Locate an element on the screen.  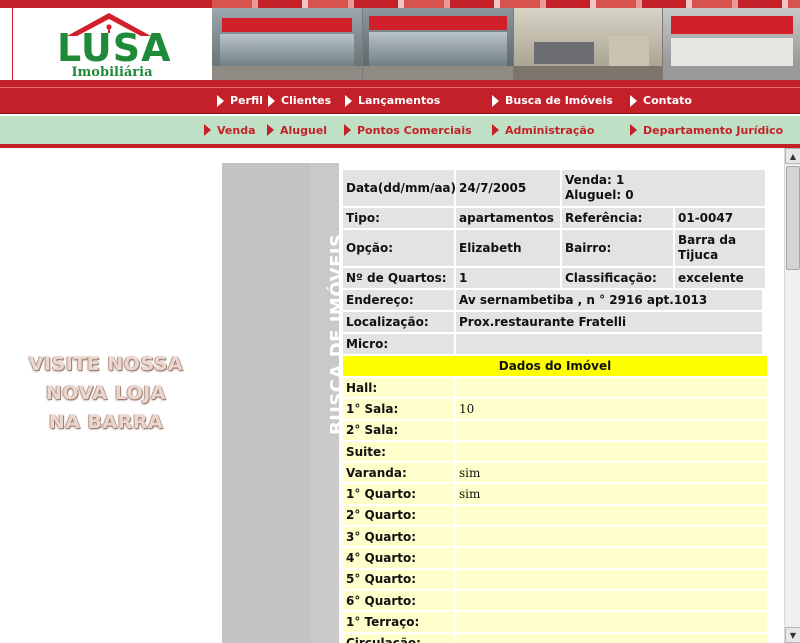
tipo-value: apartamentos is located at coordinates (508, 218).